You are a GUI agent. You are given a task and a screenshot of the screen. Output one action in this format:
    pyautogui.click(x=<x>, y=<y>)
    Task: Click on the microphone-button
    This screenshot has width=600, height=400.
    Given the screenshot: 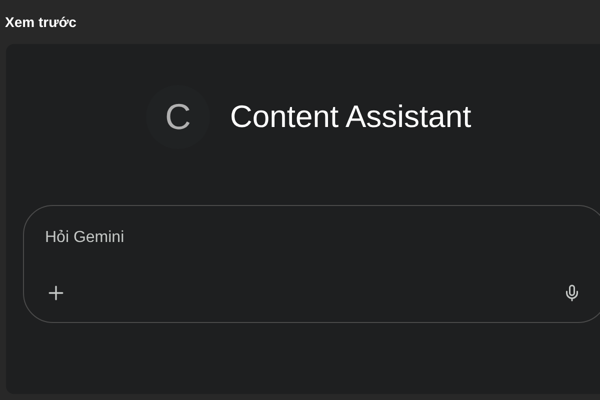 What is the action you would take?
    pyautogui.click(x=572, y=293)
    